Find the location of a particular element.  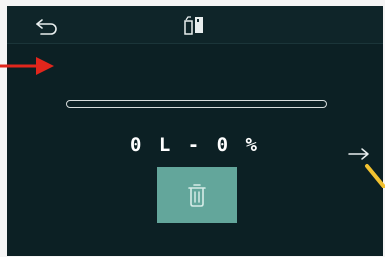

top-bar is located at coordinates (195, 25).